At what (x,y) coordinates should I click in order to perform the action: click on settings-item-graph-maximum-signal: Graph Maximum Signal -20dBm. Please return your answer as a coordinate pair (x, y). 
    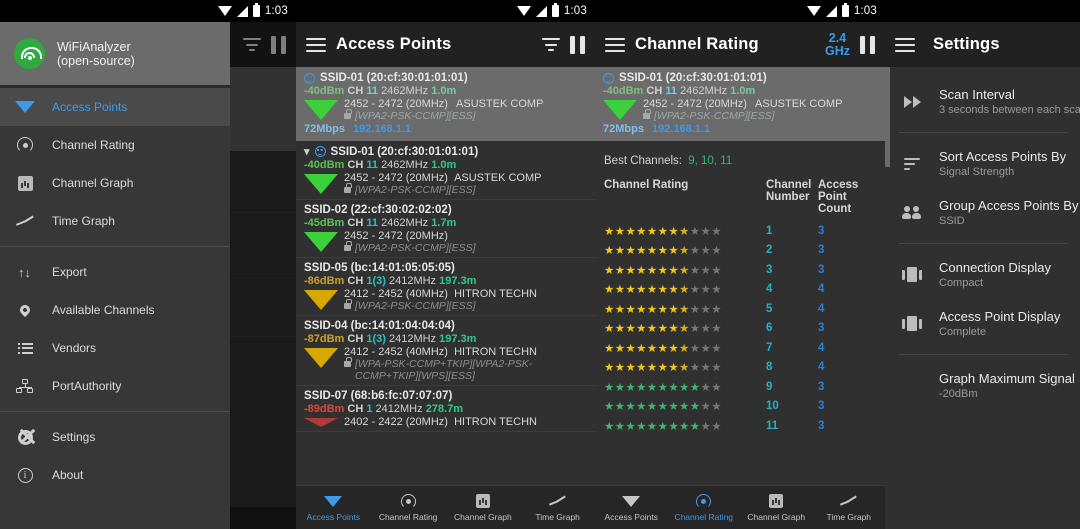
    Looking at the image, I should click on (982, 385).